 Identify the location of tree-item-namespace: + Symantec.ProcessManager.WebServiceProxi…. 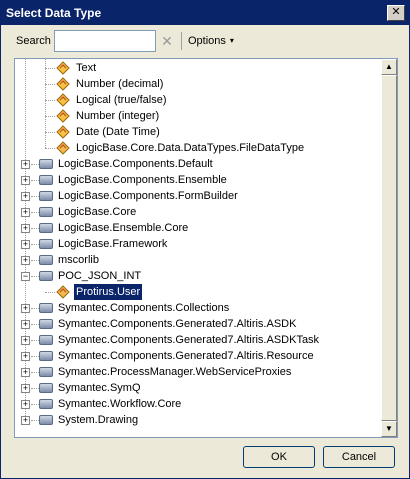
(198, 372).